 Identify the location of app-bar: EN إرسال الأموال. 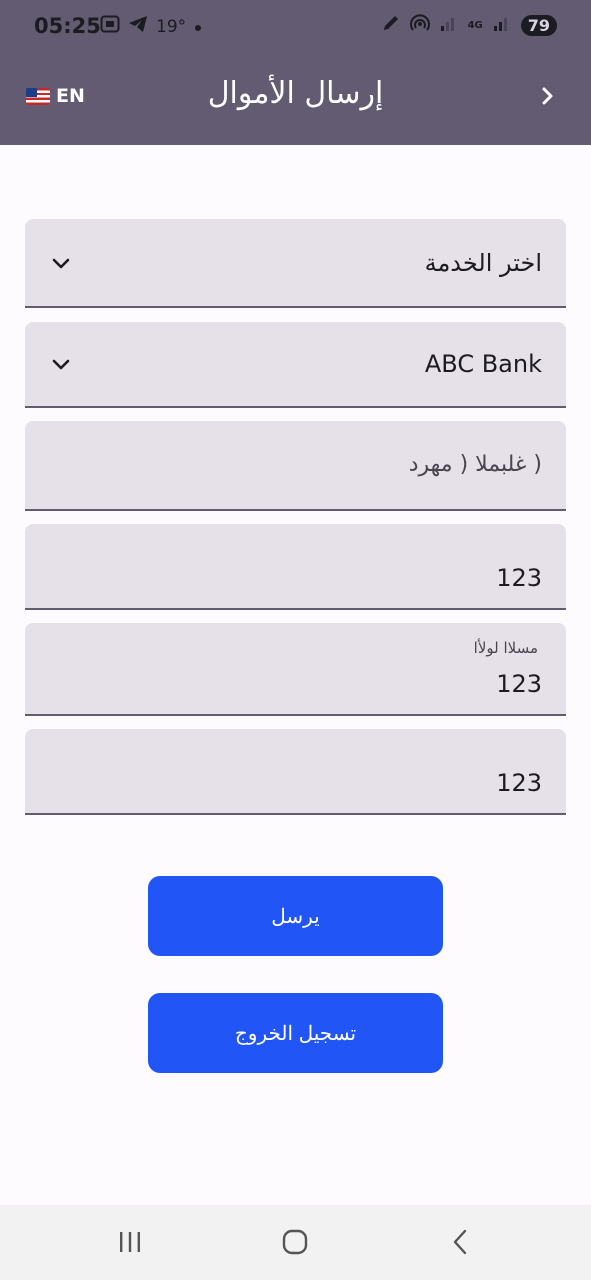
(295, 100).